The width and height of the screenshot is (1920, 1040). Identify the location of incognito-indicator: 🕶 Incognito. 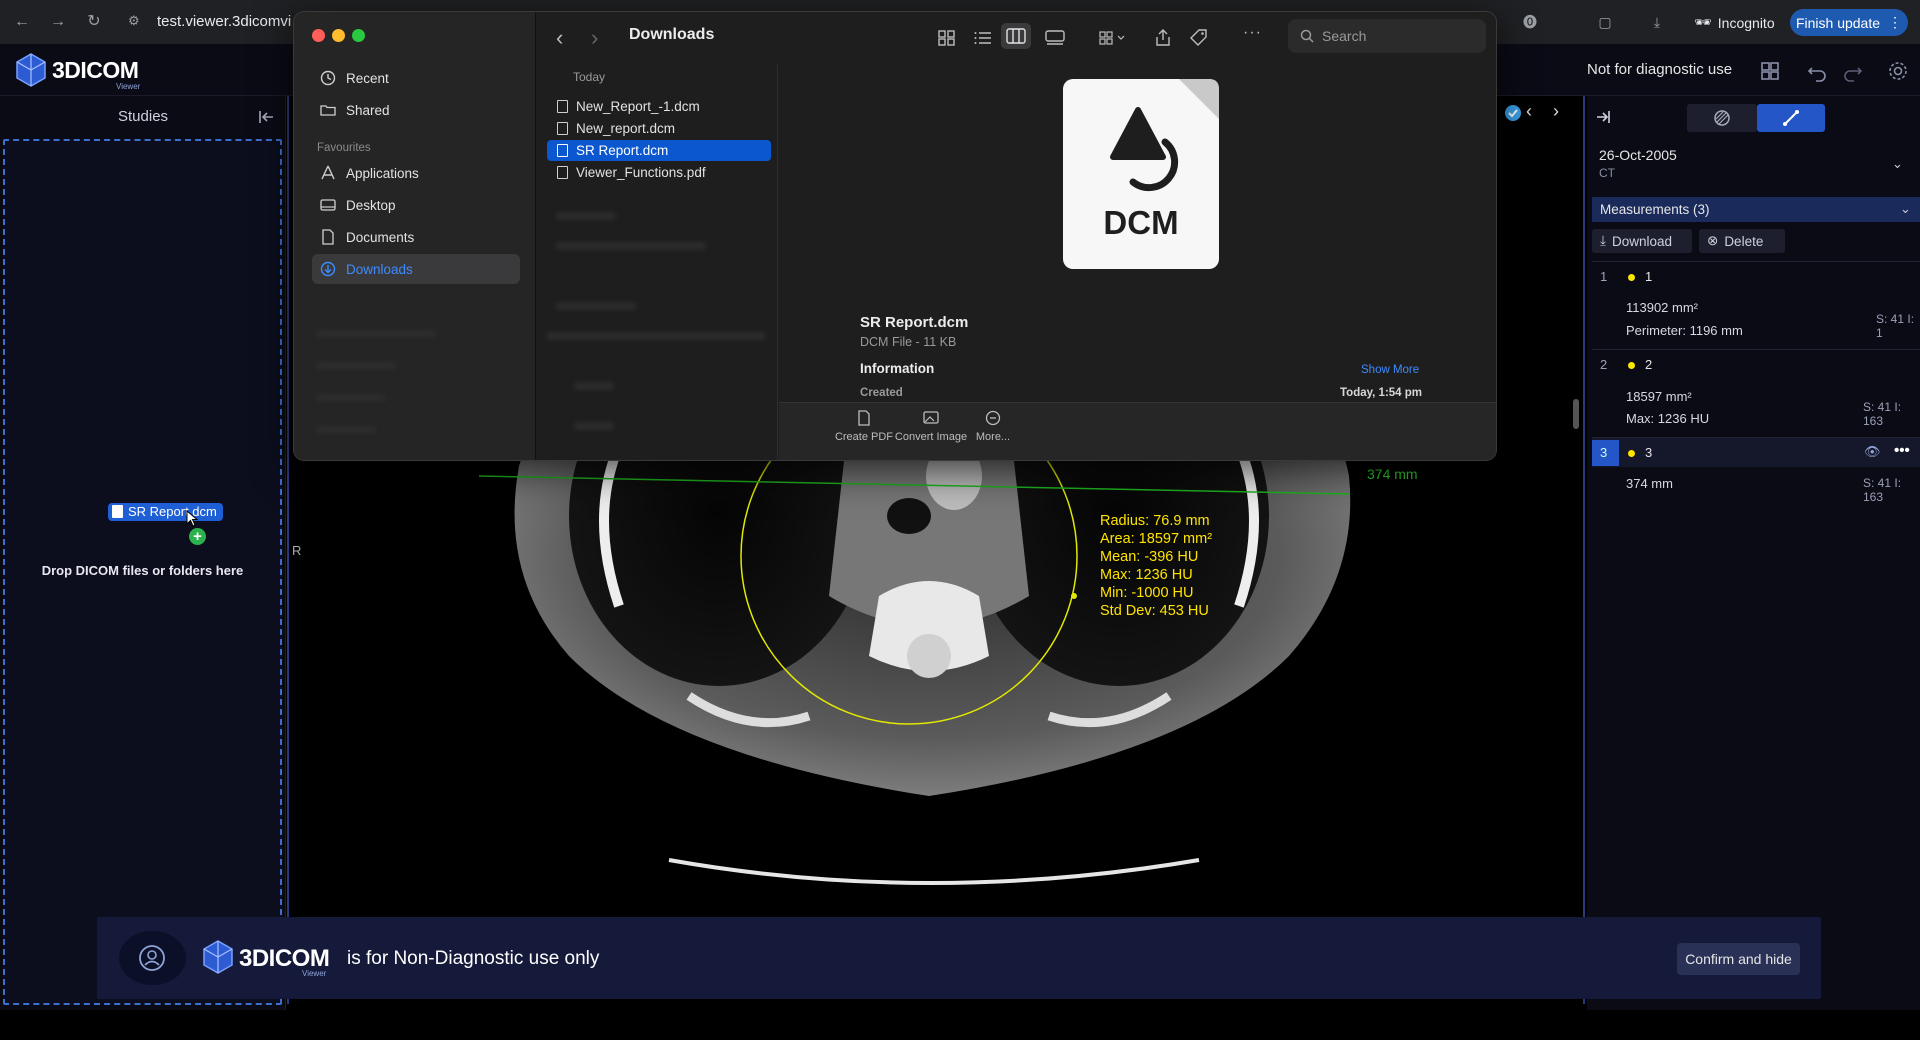
(1734, 22).